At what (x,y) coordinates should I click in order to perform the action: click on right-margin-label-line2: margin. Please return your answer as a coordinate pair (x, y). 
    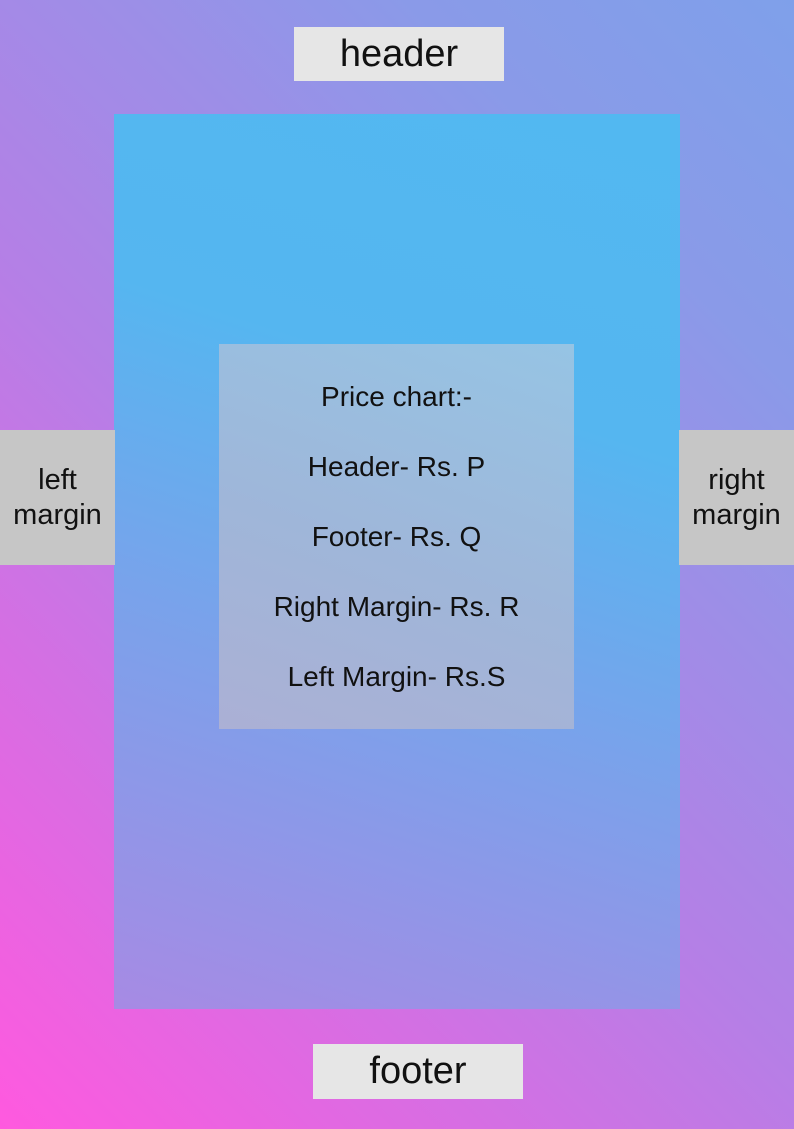
    Looking at the image, I should click on (736, 514).